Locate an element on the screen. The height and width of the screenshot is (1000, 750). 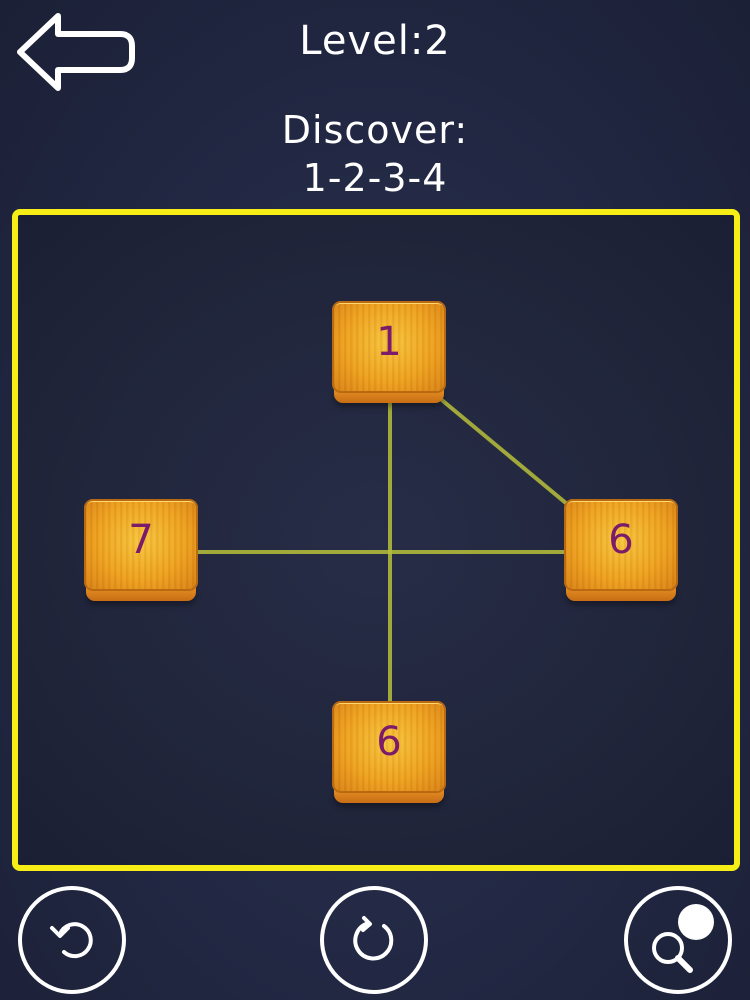
restart-button is located at coordinates (374, 940).